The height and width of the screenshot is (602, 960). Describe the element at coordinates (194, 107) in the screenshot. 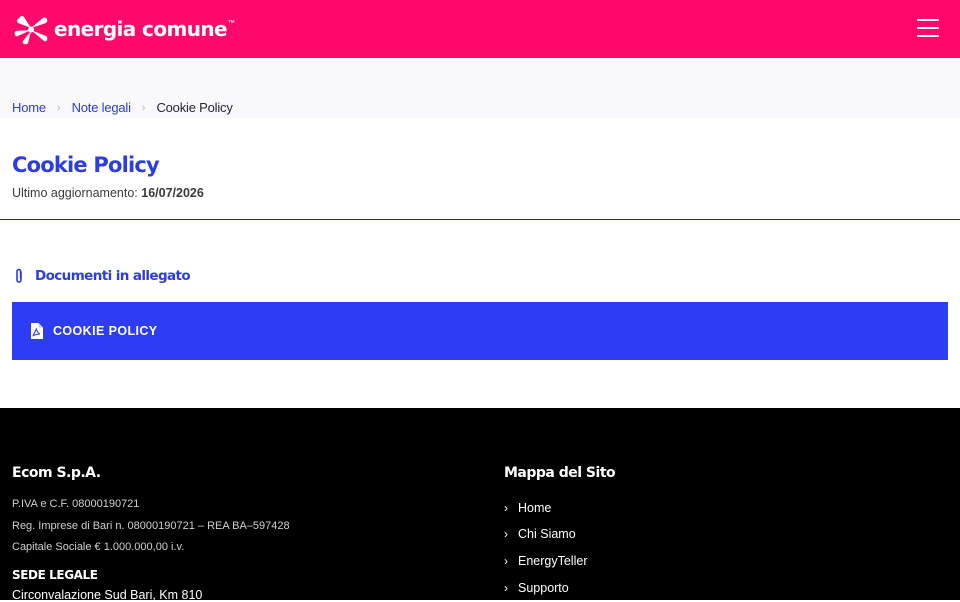

I see `breadcrumb-current: Cookie Policy` at that location.